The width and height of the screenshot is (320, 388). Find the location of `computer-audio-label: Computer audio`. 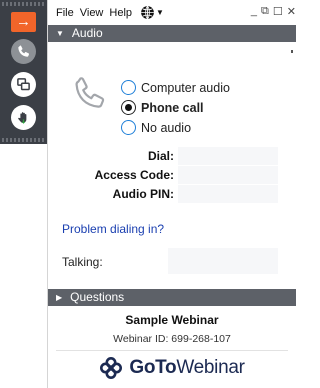

computer-audio-label: Computer audio is located at coordinates (185, 87).